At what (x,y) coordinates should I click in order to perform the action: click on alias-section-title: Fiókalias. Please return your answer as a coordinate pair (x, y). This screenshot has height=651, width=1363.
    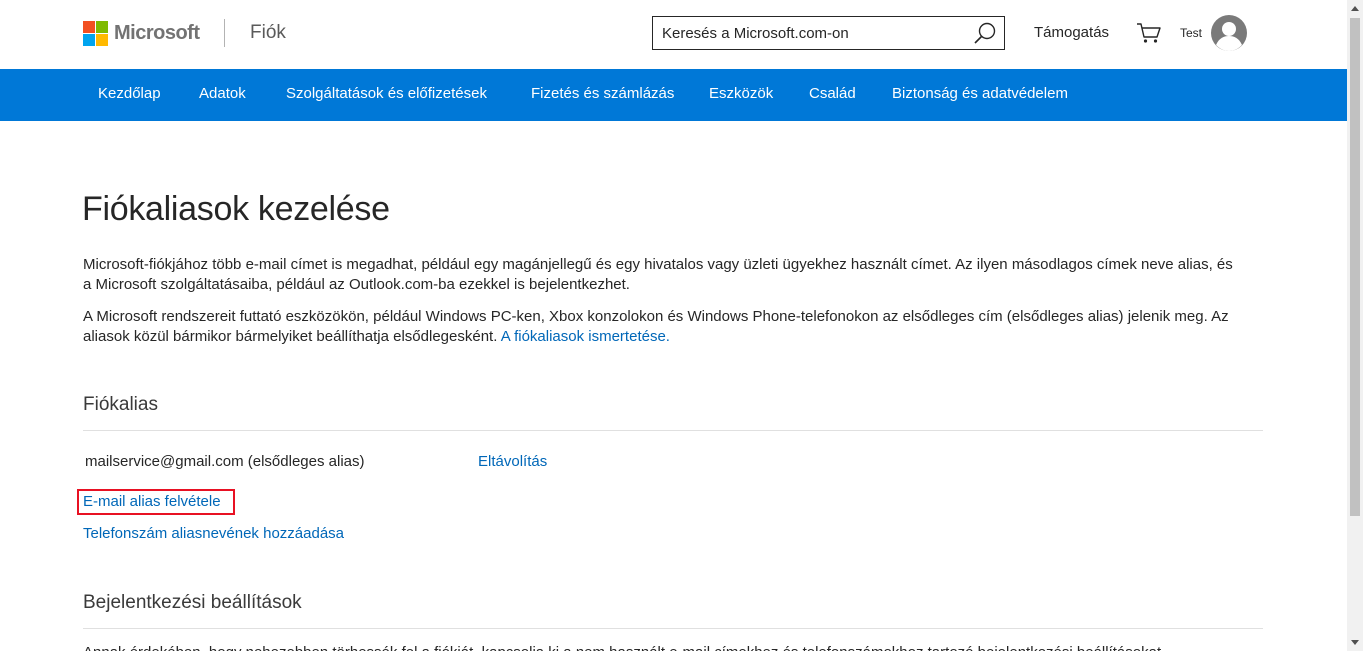
    Looking at the image, I should click on (120, 404).